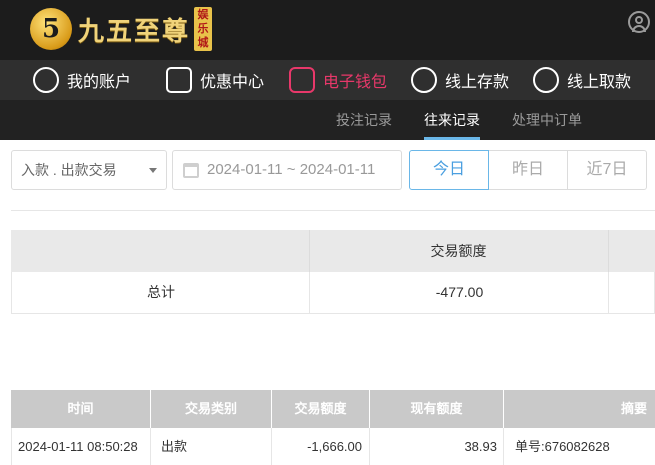  Describe the element at coordinates (477, 82) in the screenshot. I see `nav-label: 线上存款` at that location.